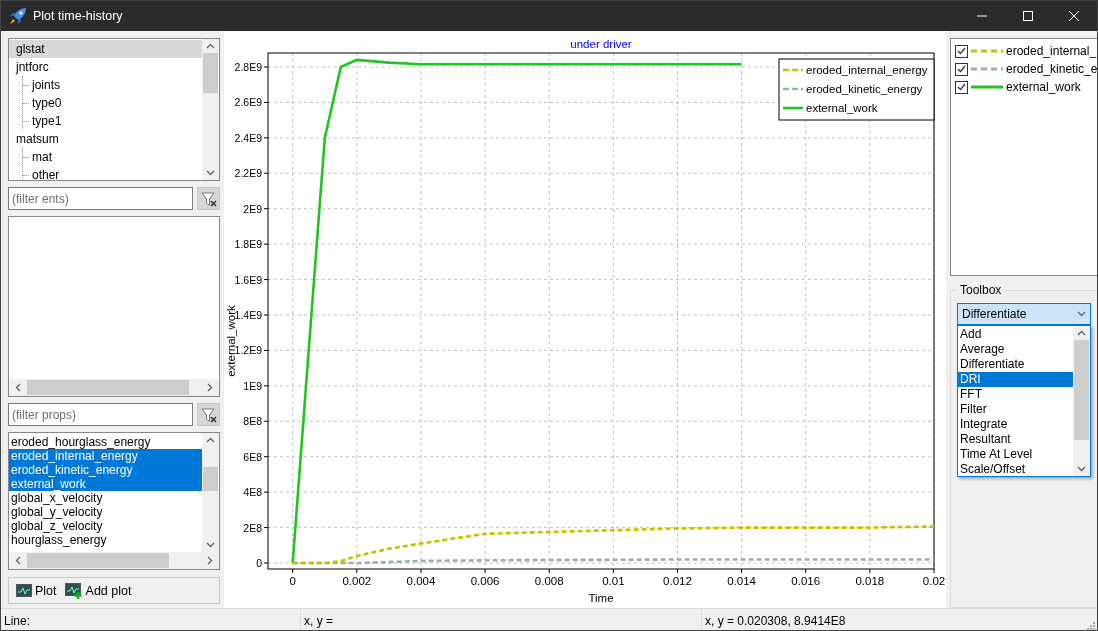 The image size is (1098, 631). I want to click on dropdown-option: Differentiate, so click(1016, 364).